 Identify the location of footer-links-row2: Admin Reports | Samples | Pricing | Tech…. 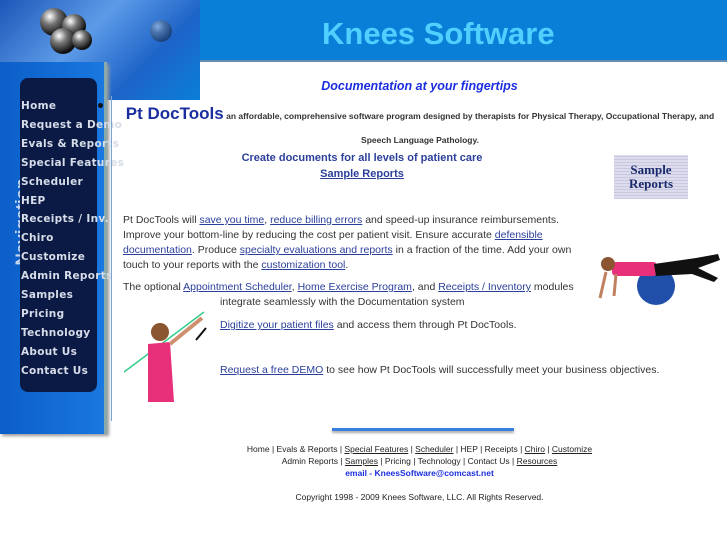
(419, 461).